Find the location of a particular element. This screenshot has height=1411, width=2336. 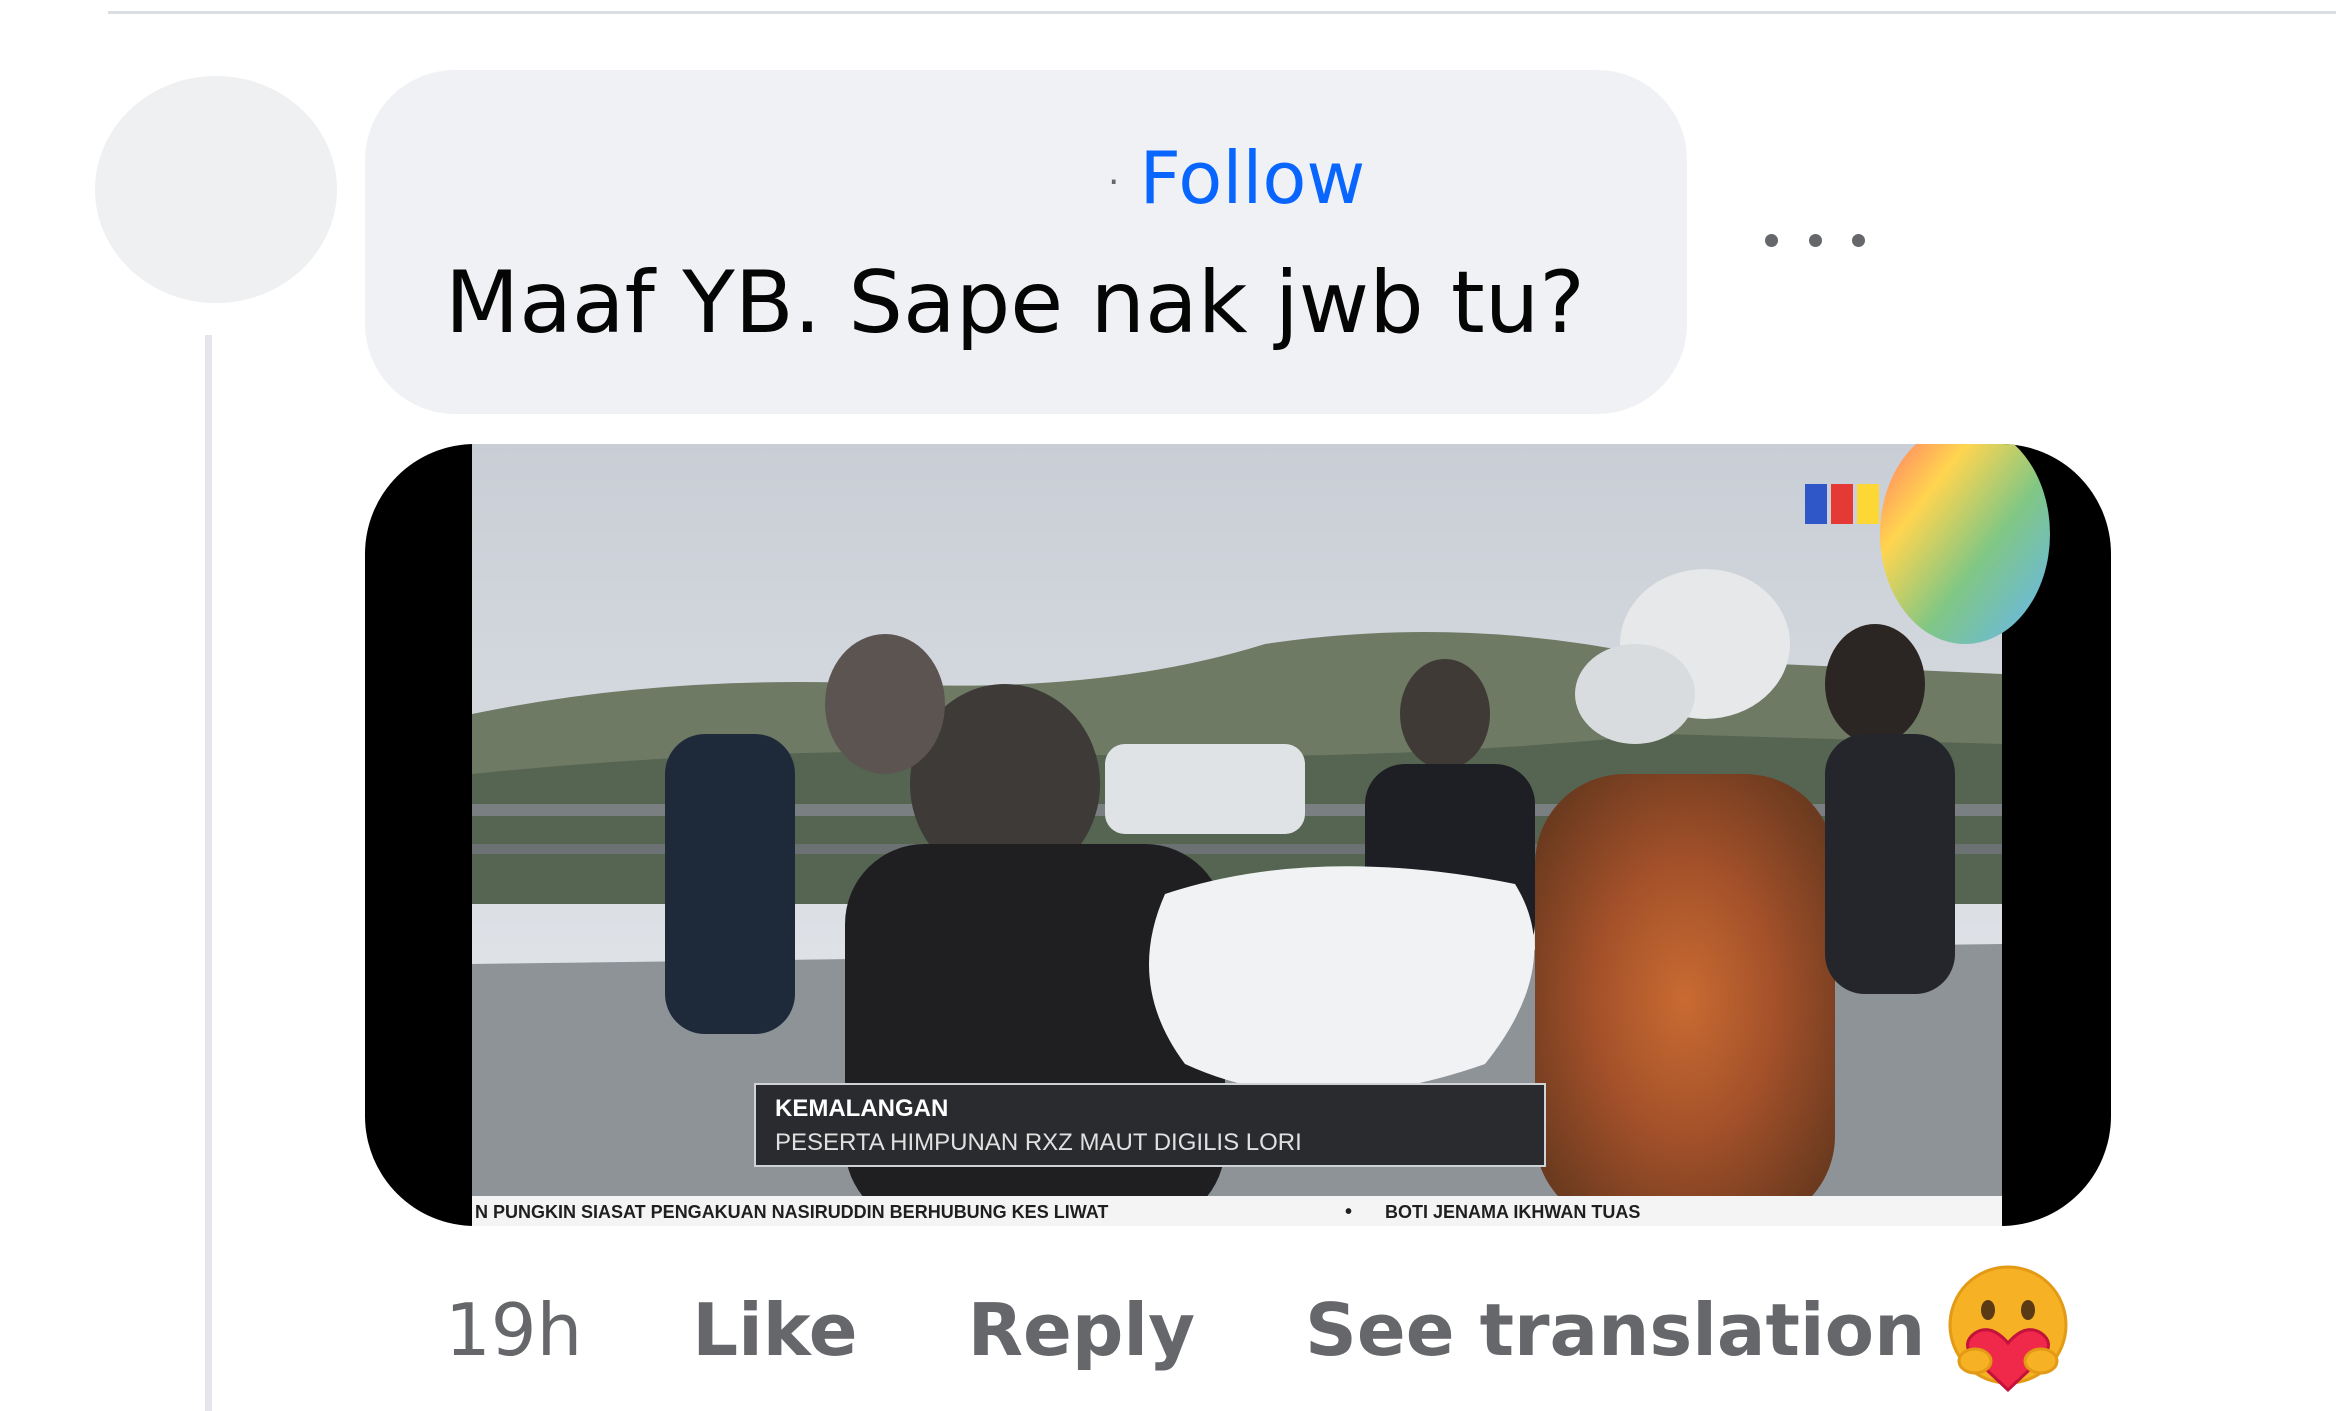

comment-actions: 19h Like Reply See translation is located at coordinates (1185, 1330).